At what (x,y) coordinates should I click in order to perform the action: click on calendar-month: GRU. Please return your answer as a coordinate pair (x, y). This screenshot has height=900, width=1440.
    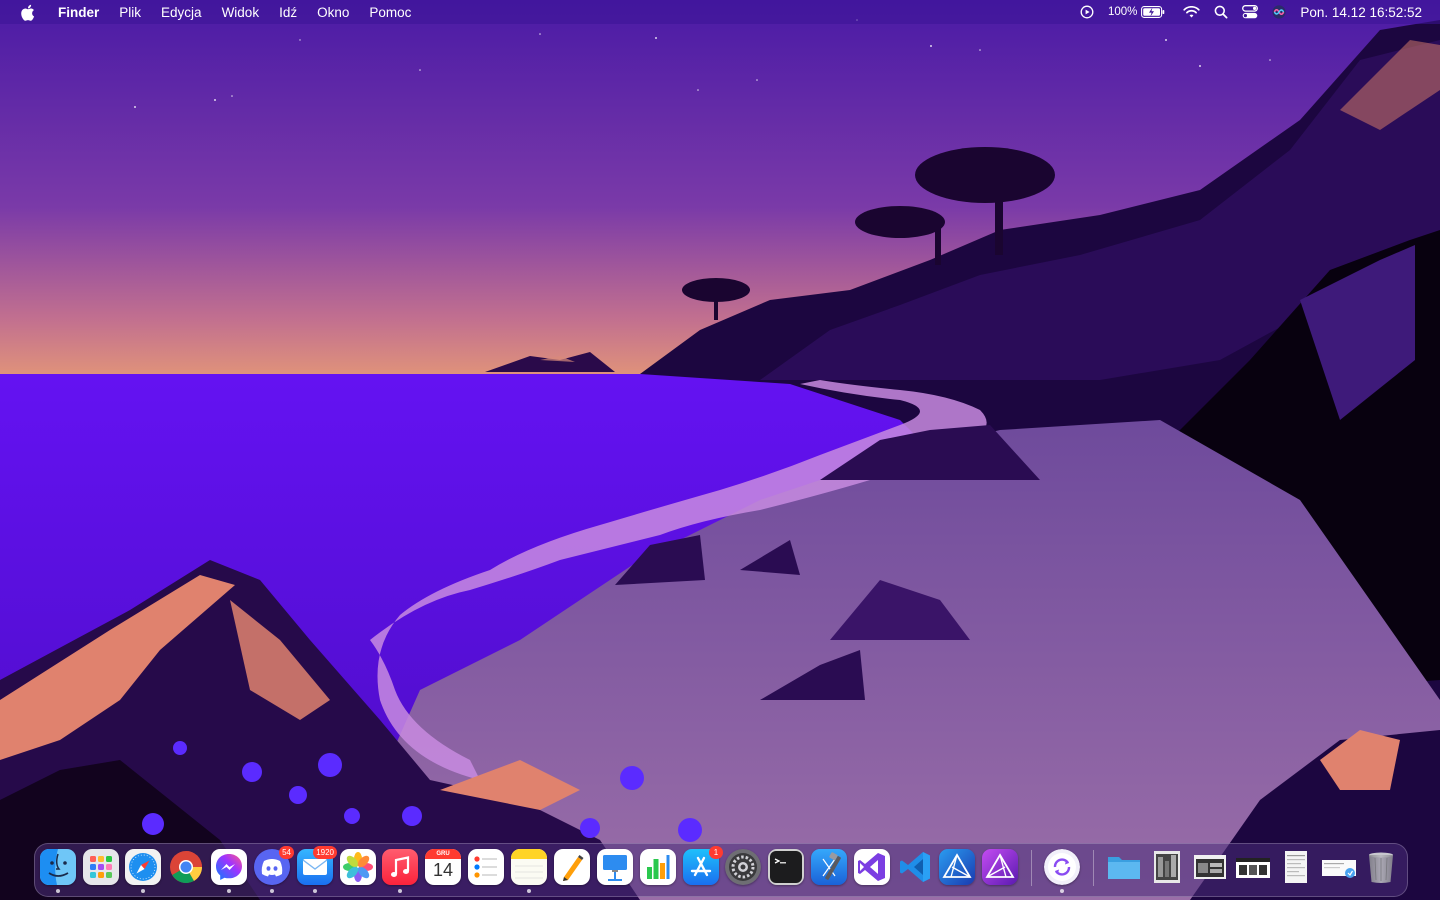
    Looking at the image, I should click on (443, 854).